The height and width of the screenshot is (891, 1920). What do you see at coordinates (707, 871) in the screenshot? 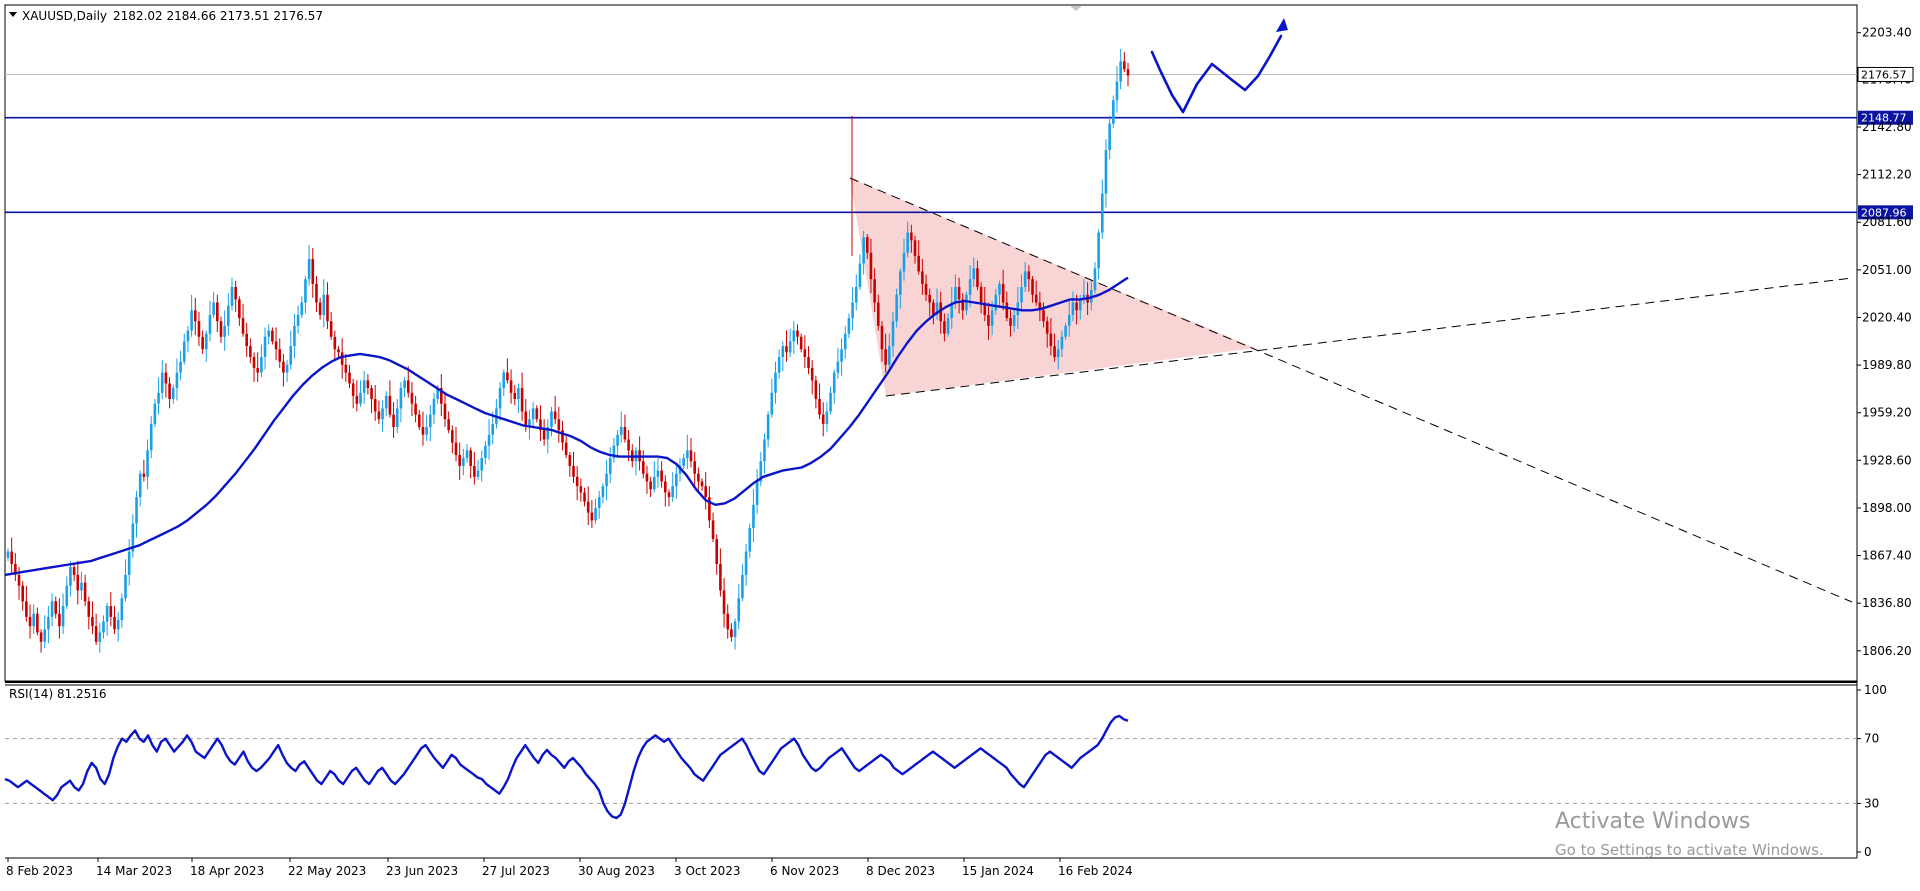
I see `time-tick-label: 3 Oct 2023` at bounding box center [707, 871].